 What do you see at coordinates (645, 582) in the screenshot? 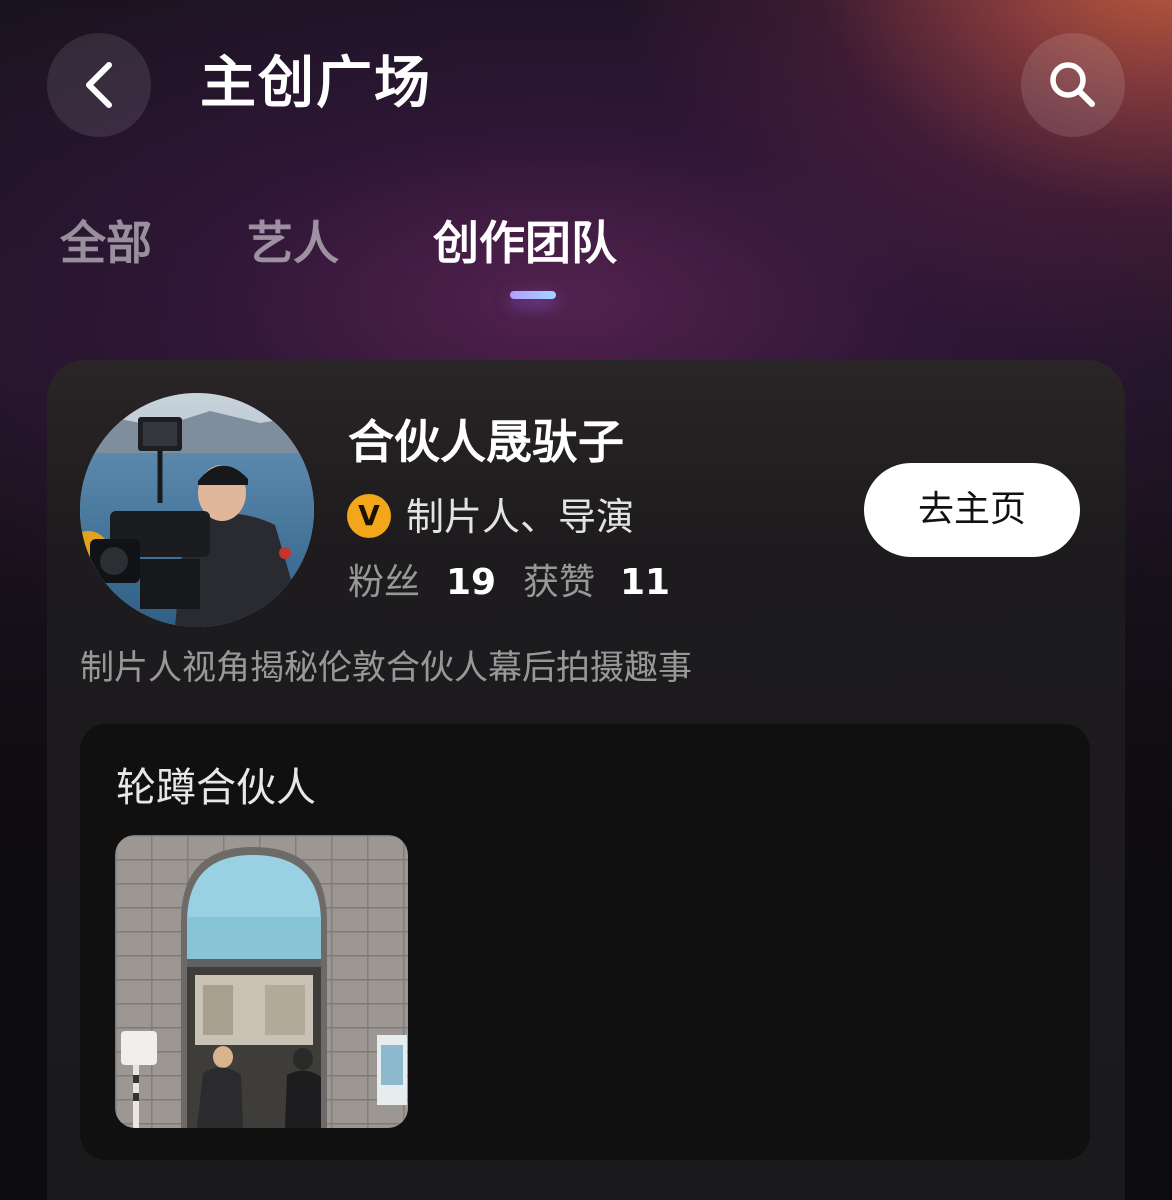
I see `likes-count: 11` at bounding box center [645, 582].